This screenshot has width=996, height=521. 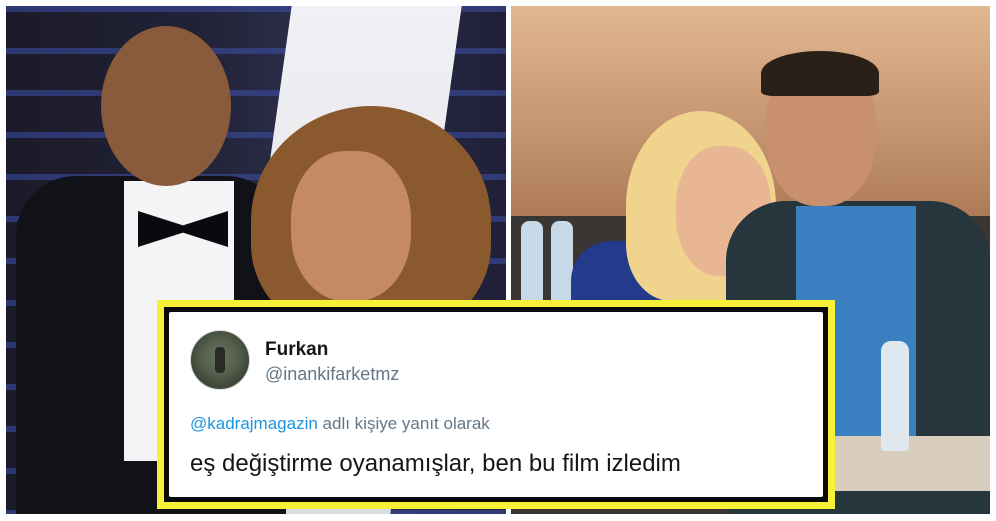 I want to click on right-photo-table, so click(x=910, y=463).